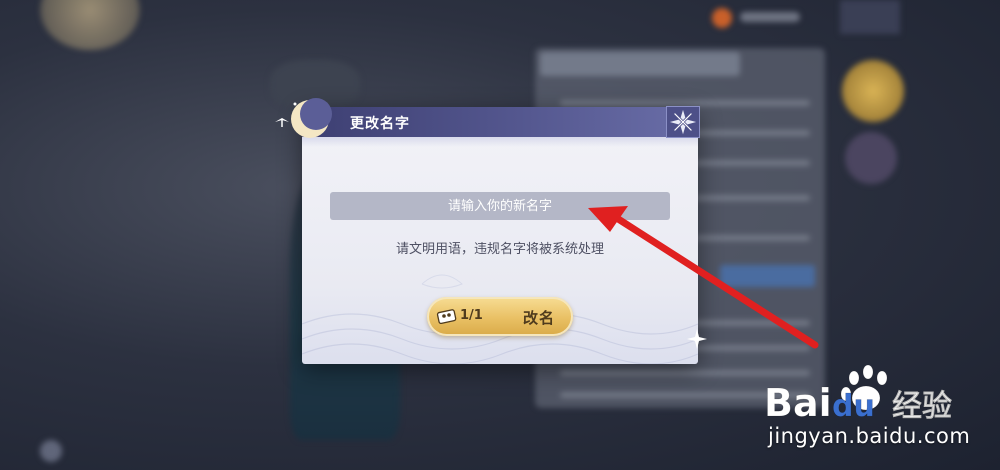 This screenshot has width=1000, height=470. Describe the element at coordinates (770, 17) in the screenshot. I see `currency-bar` at that location.